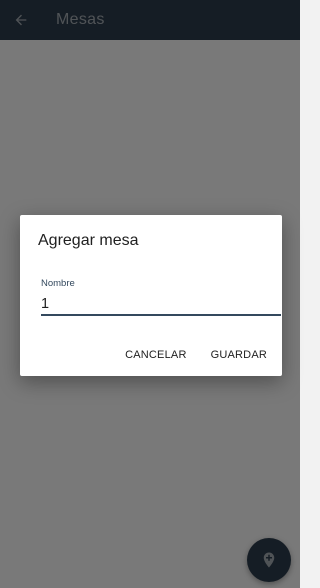  Describe the element at coordinates (161, 305) in the screenshot. I see `name-input` at that location.